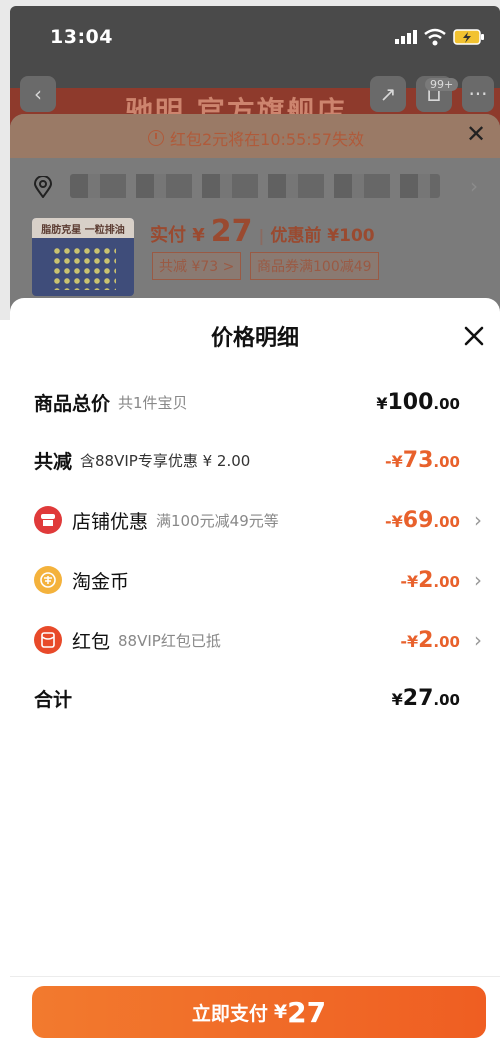 Image resolution: width=500 pixels, height=1042 pixels. What do you see at coordinates (43, 187) in the screenshot?
I see `location-icon` at bounding box center [43, 187].